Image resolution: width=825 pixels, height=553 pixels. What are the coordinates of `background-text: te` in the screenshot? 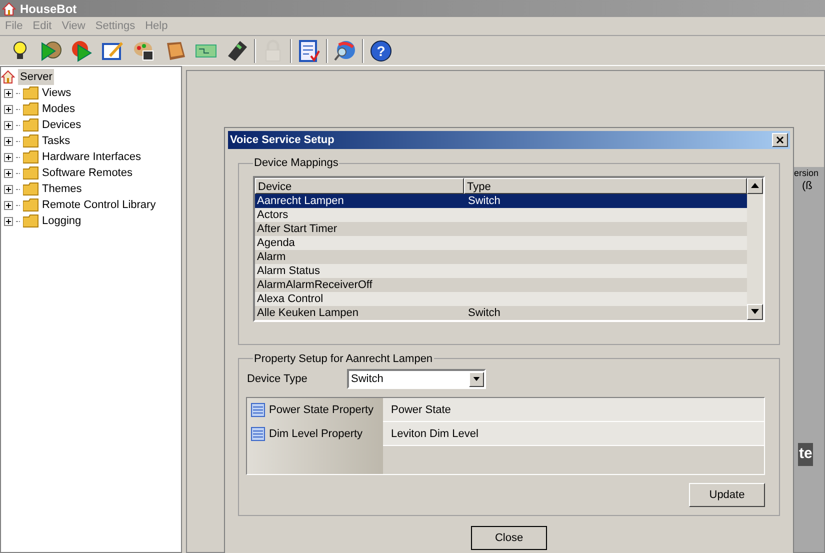 It's located at (806, 454).